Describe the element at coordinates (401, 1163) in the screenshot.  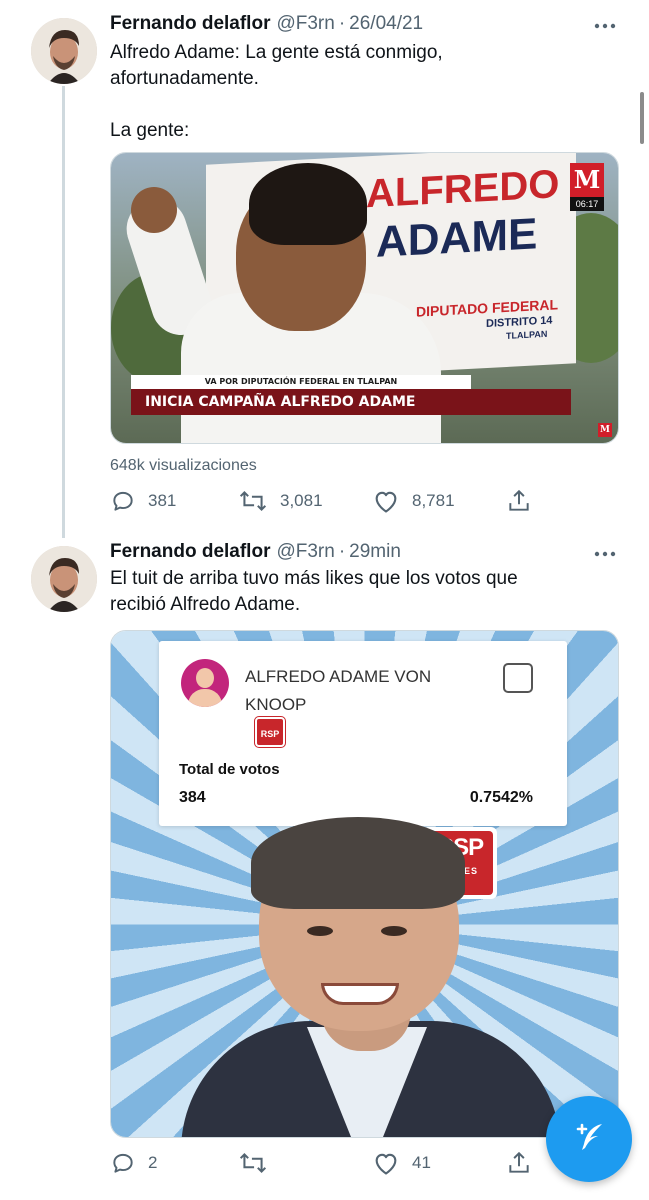
I see `like-button: 41` at that location.